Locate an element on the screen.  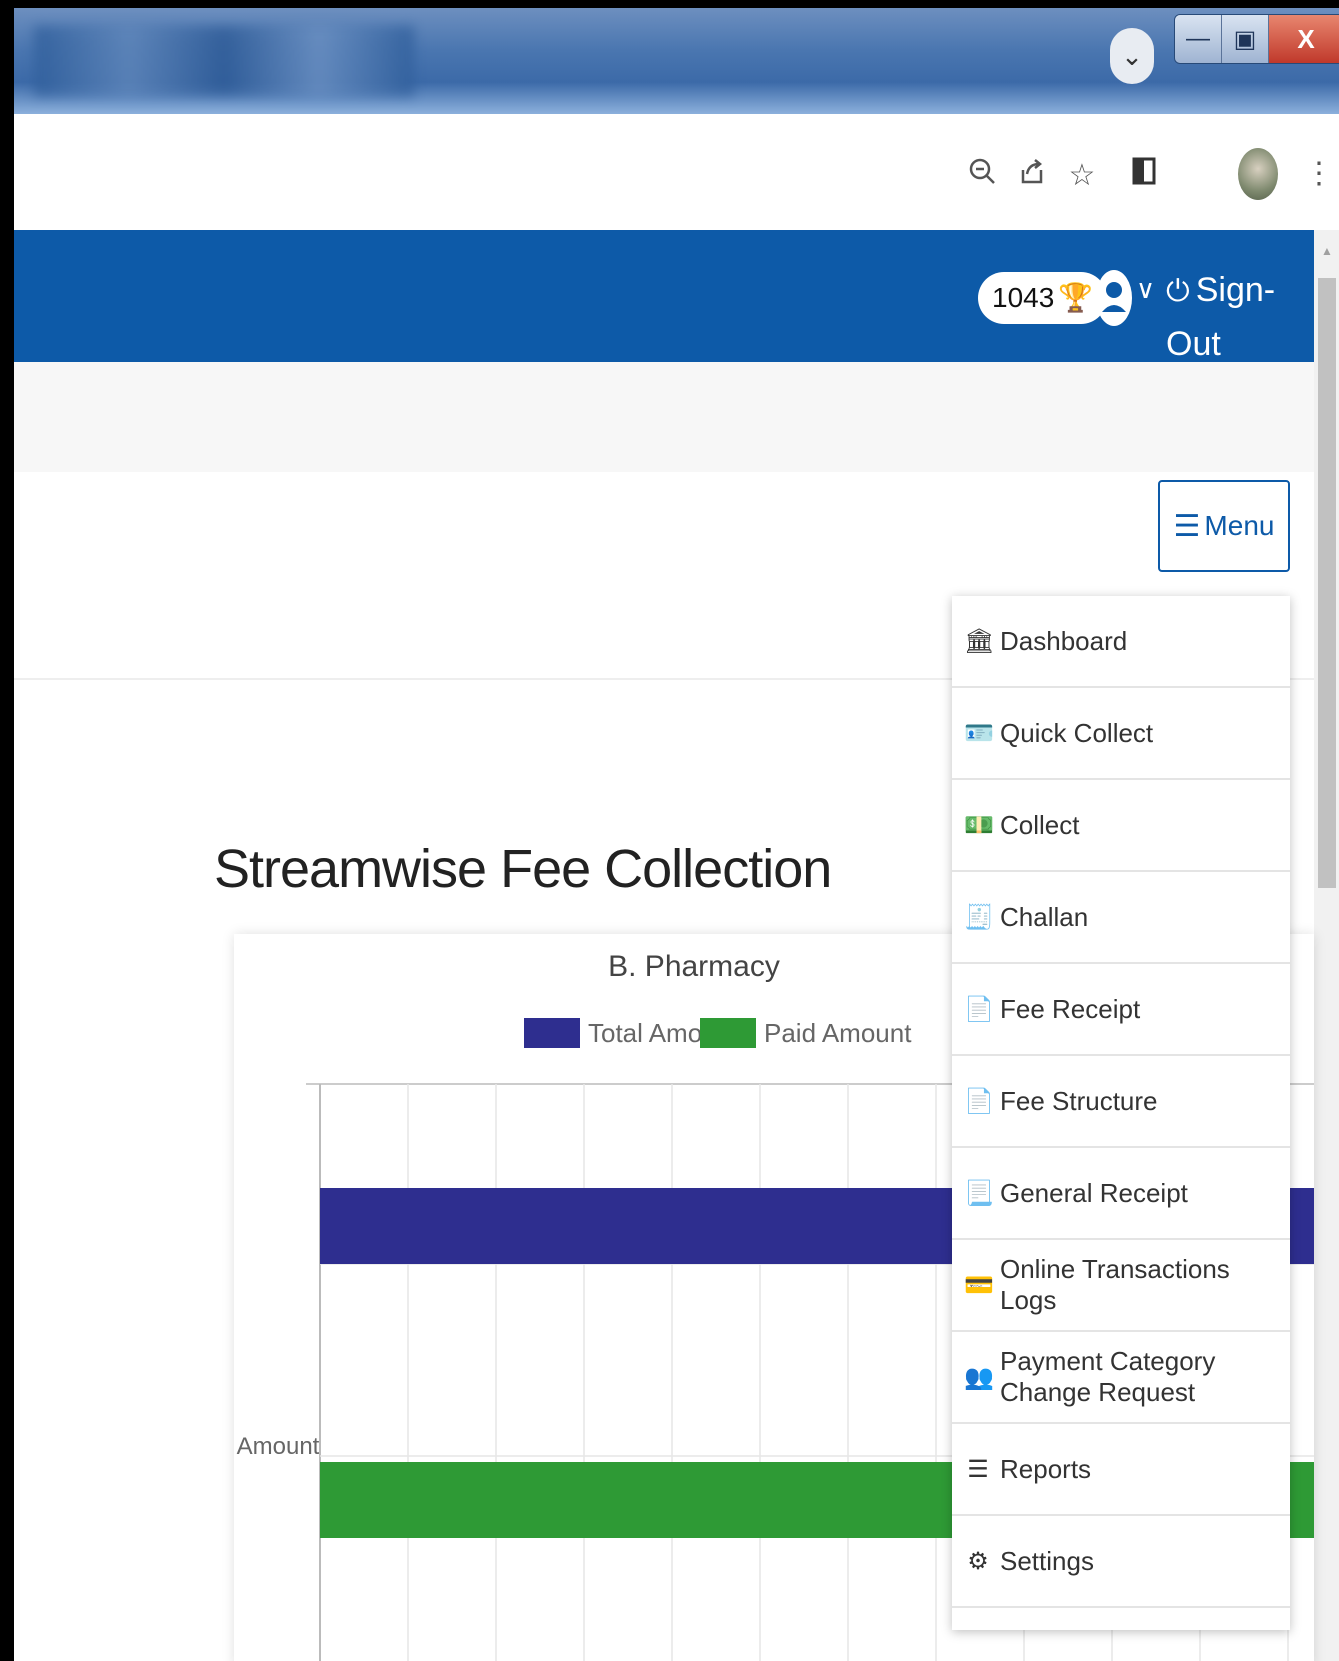
receipt-icon: 🧾 is located at coordinates (979, 917).